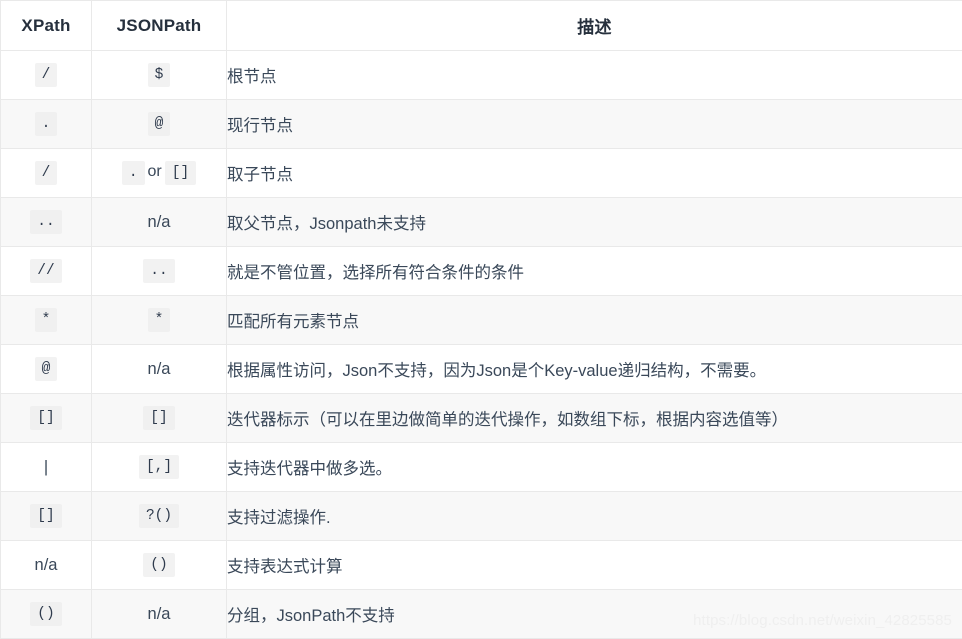  What do you see at coordinates (159, 26) in the screenshot?
I see `column-header-jsonpath: JSONPath` at bounding box center [159, 26].